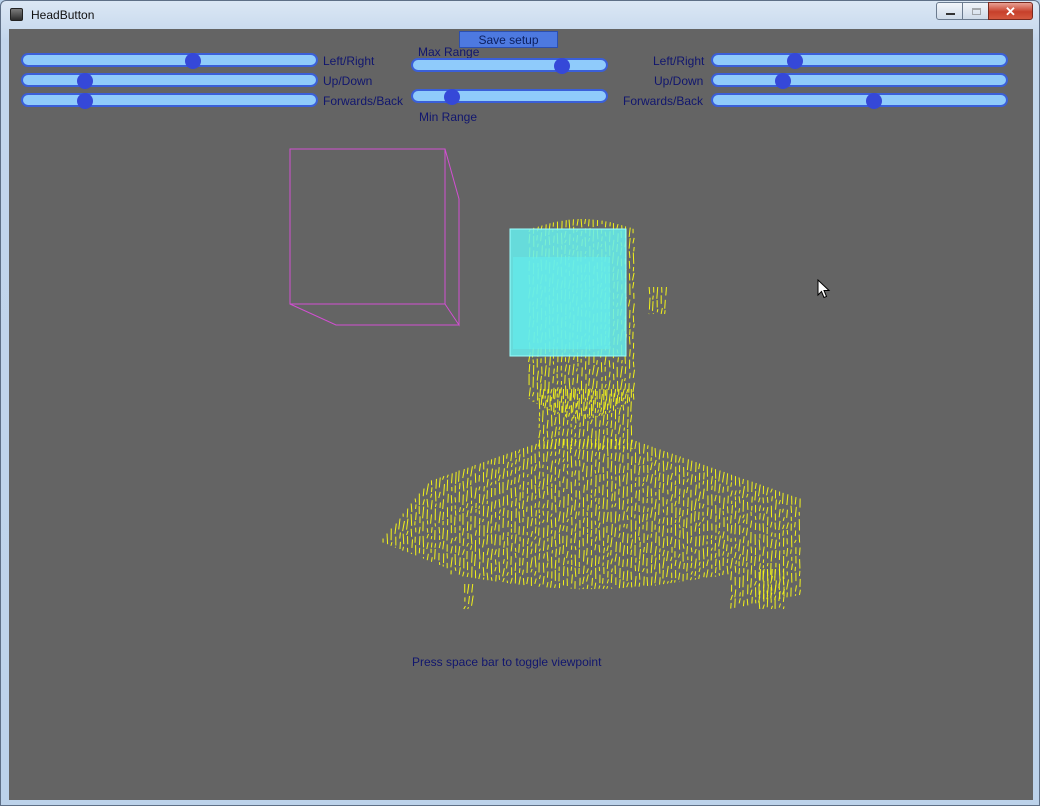 The image size is (1040, 806). I want to click on left-fb-label: Forwards/Back, so click(363, 101).